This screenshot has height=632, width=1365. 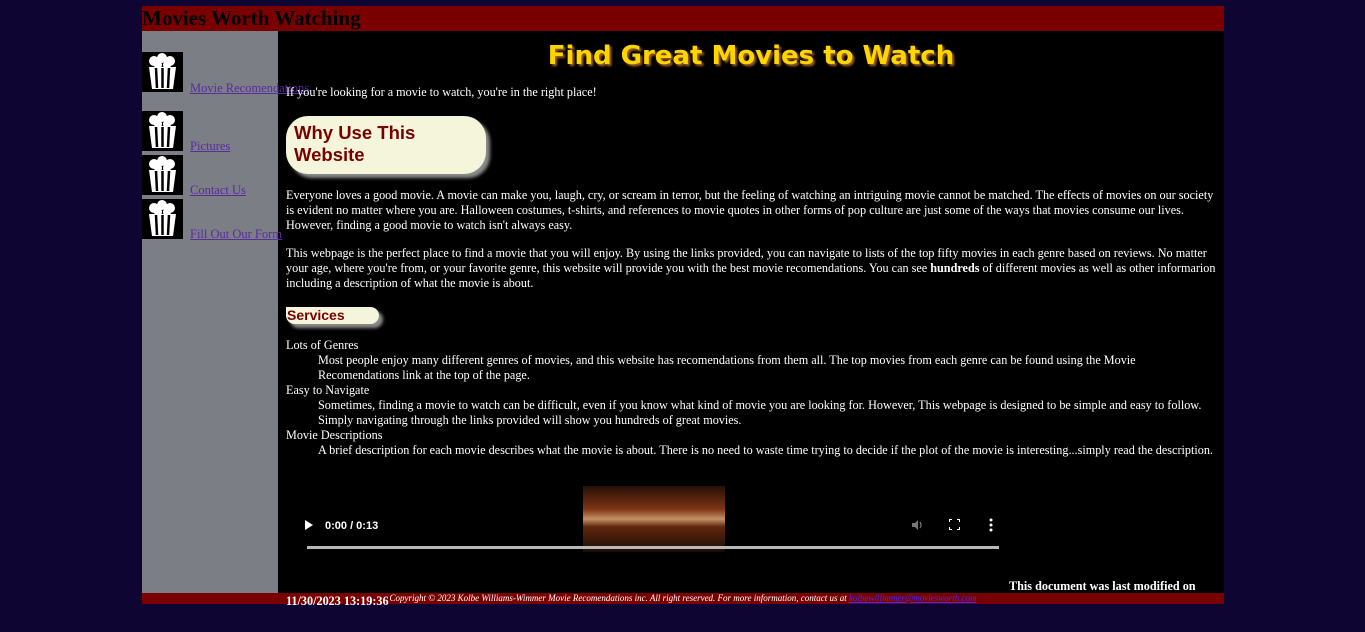 I want to click on site-title: Movies Worth Watching, so click(x=251, y=18).